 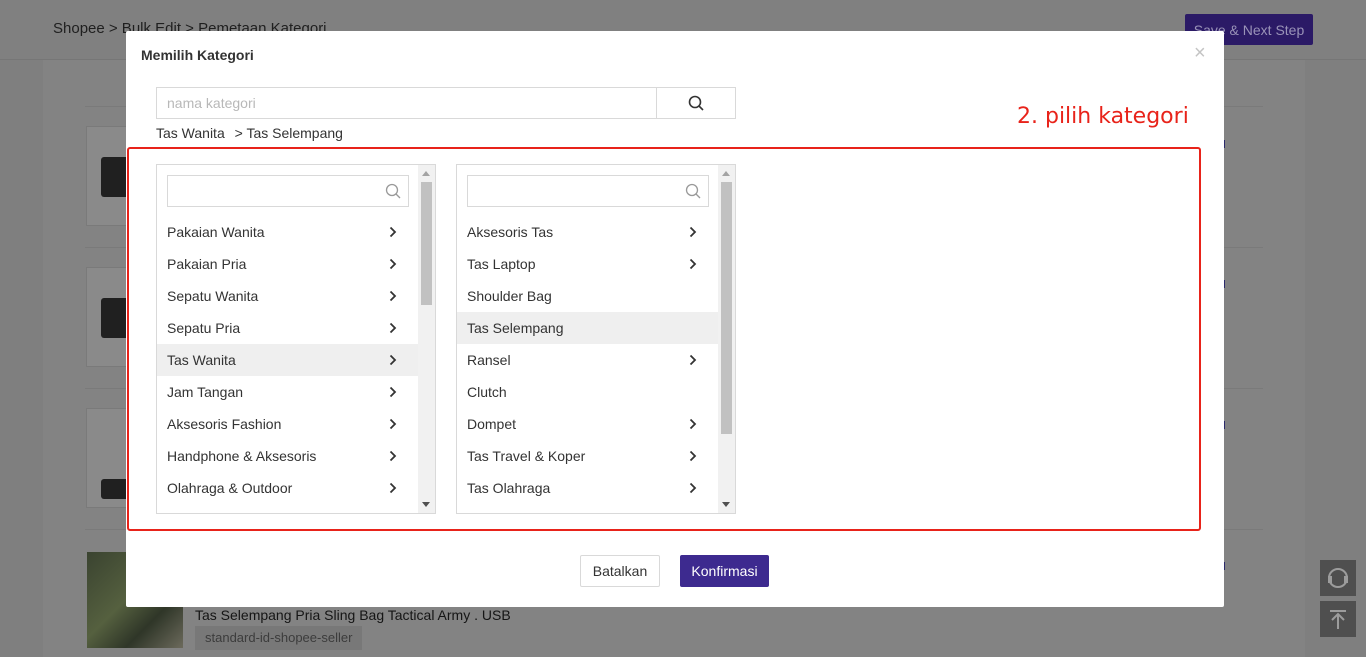 What do you see at coordinates (1338, 578) in the screenshot?
I see `customer-service-icon` at bounding box center [1338, 578].